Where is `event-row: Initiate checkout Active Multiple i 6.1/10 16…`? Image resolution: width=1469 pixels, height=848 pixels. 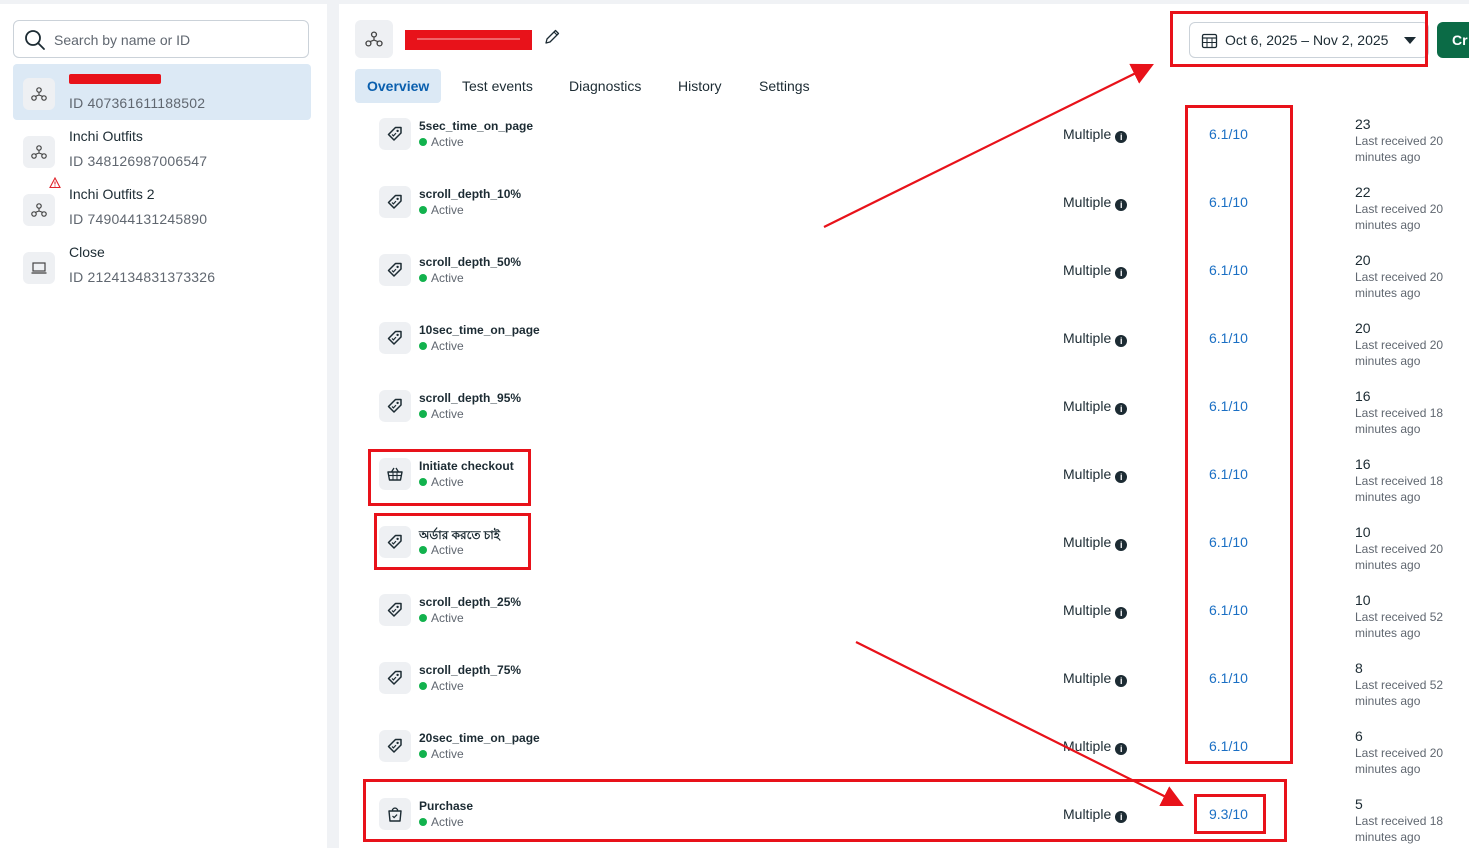 event-row: Initiate checkout Active Multiple i 6.1/10 16… is located at coordinates (904, 490).